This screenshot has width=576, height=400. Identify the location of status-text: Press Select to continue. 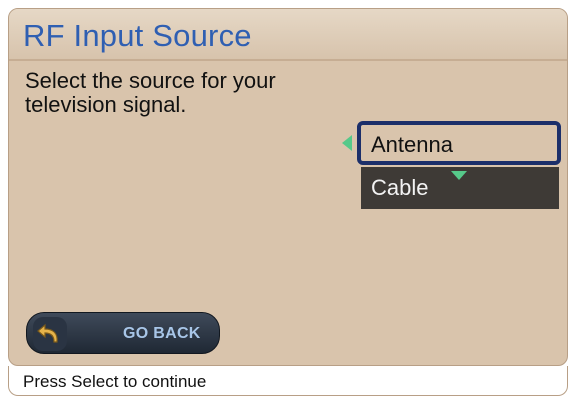
(115, 381).